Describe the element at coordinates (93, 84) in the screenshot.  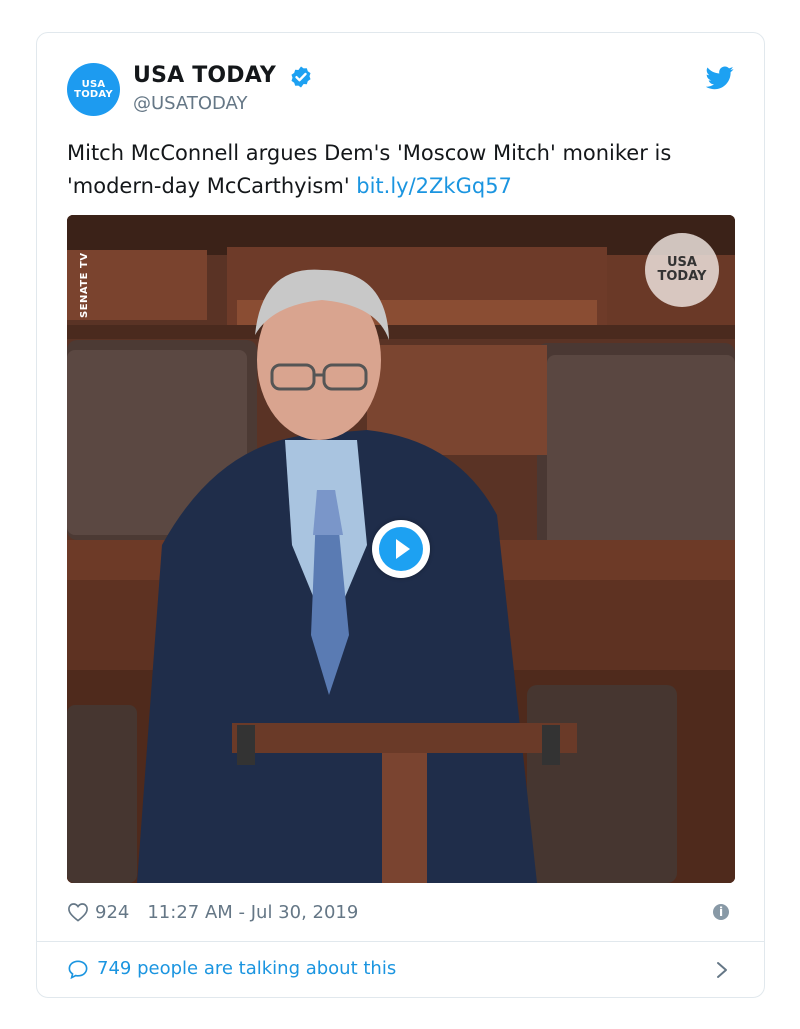
I see `avatar-text-line1: USA` at that location.